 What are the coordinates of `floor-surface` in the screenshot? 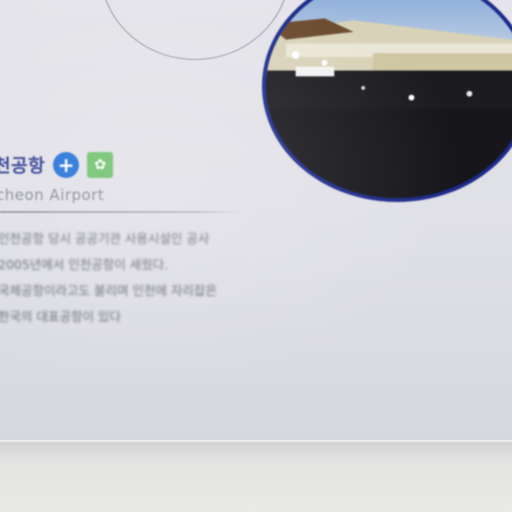 It's located at (256, 477).